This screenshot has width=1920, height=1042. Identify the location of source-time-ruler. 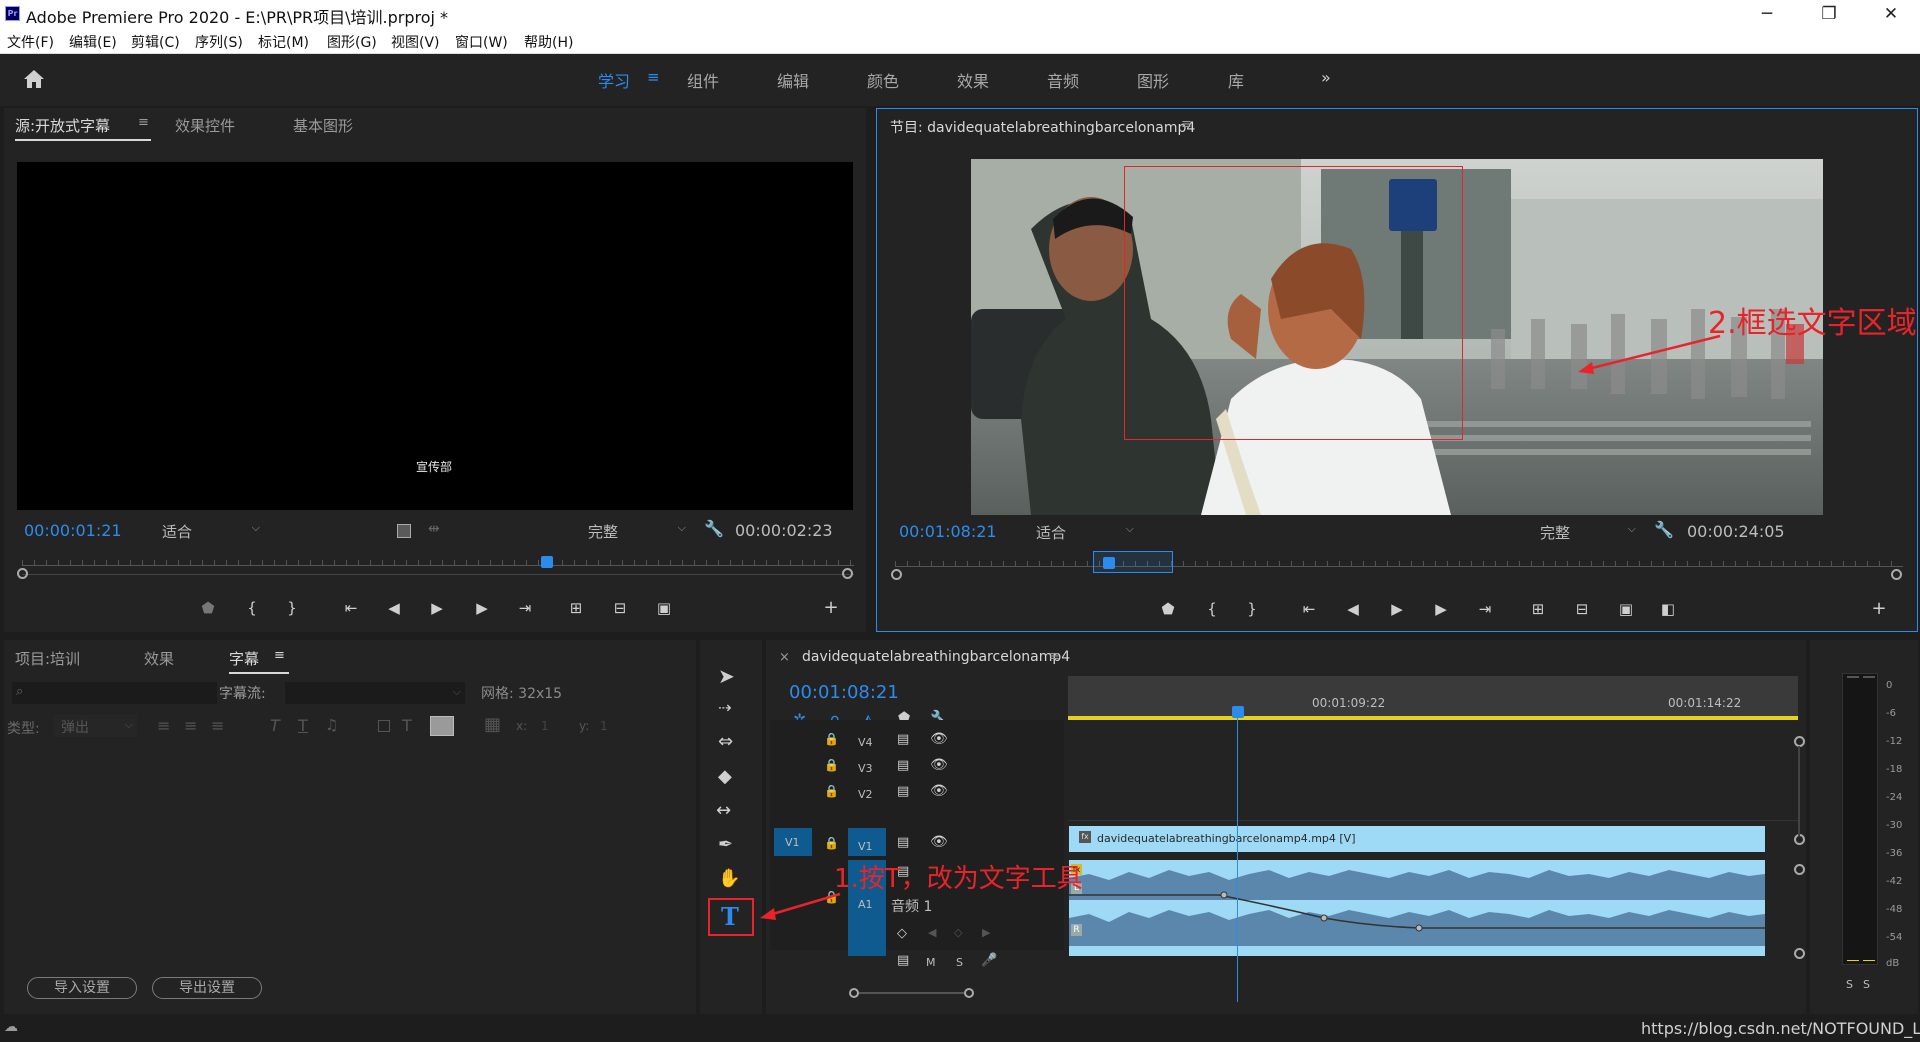
(438, 563).